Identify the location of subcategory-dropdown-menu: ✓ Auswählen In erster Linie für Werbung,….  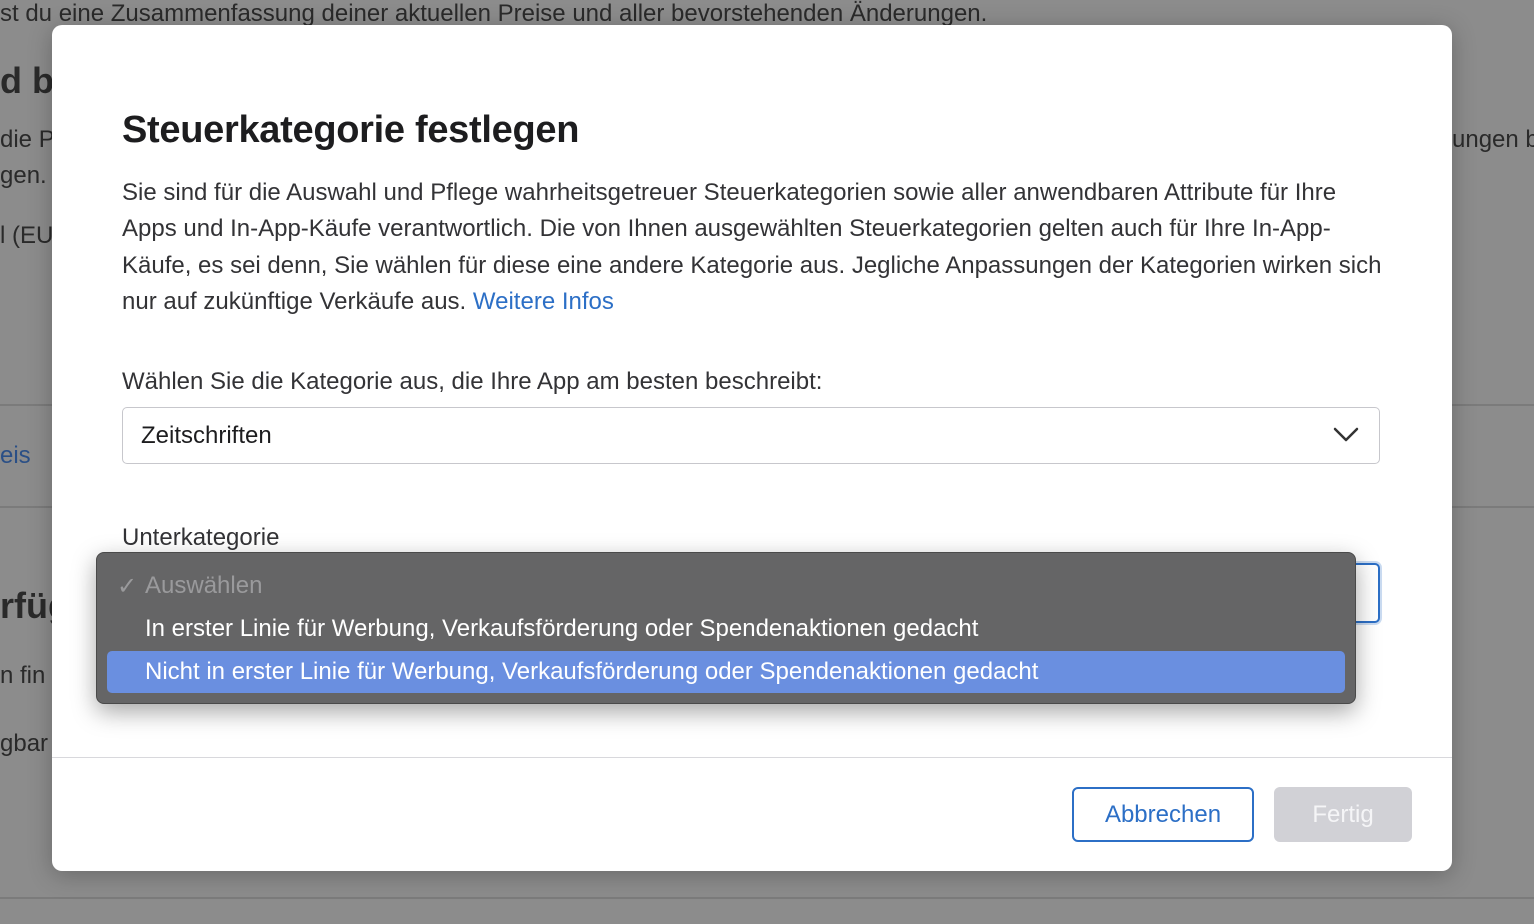
(726, 628).